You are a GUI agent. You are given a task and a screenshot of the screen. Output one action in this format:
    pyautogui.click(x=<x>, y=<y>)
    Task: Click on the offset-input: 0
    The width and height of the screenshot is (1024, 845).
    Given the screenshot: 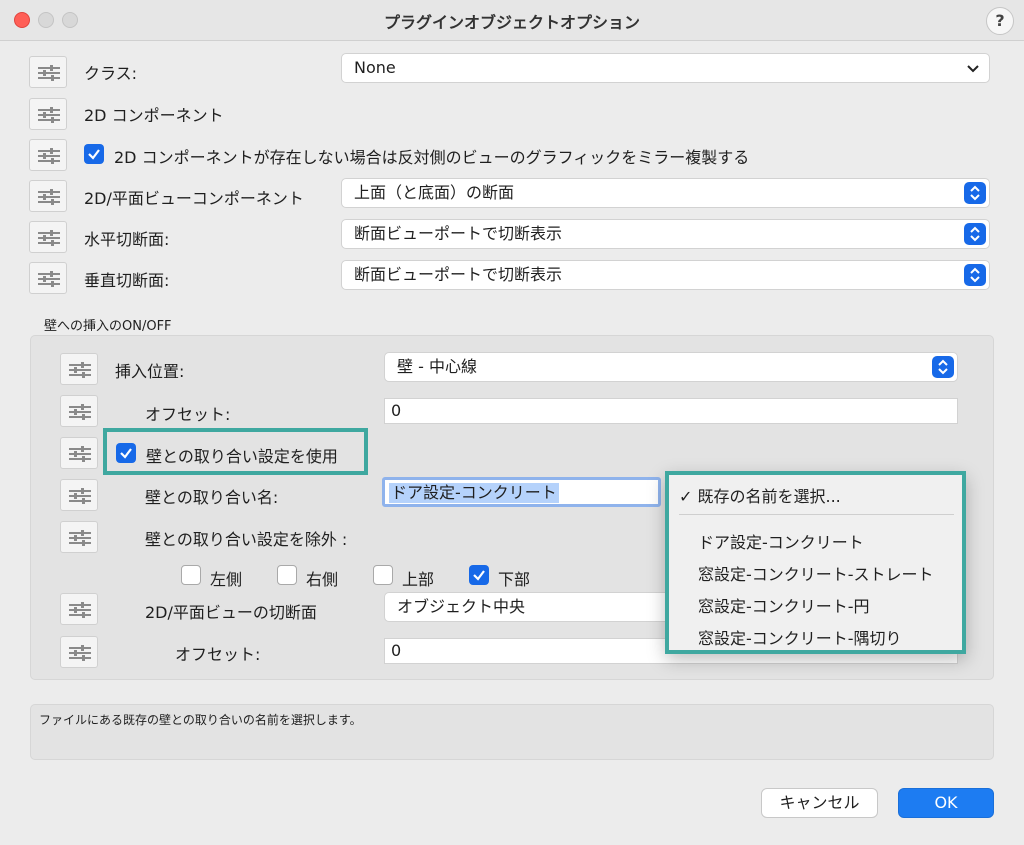 What is the action you would take?
    pyautogui.click(x=671, y=411)
    